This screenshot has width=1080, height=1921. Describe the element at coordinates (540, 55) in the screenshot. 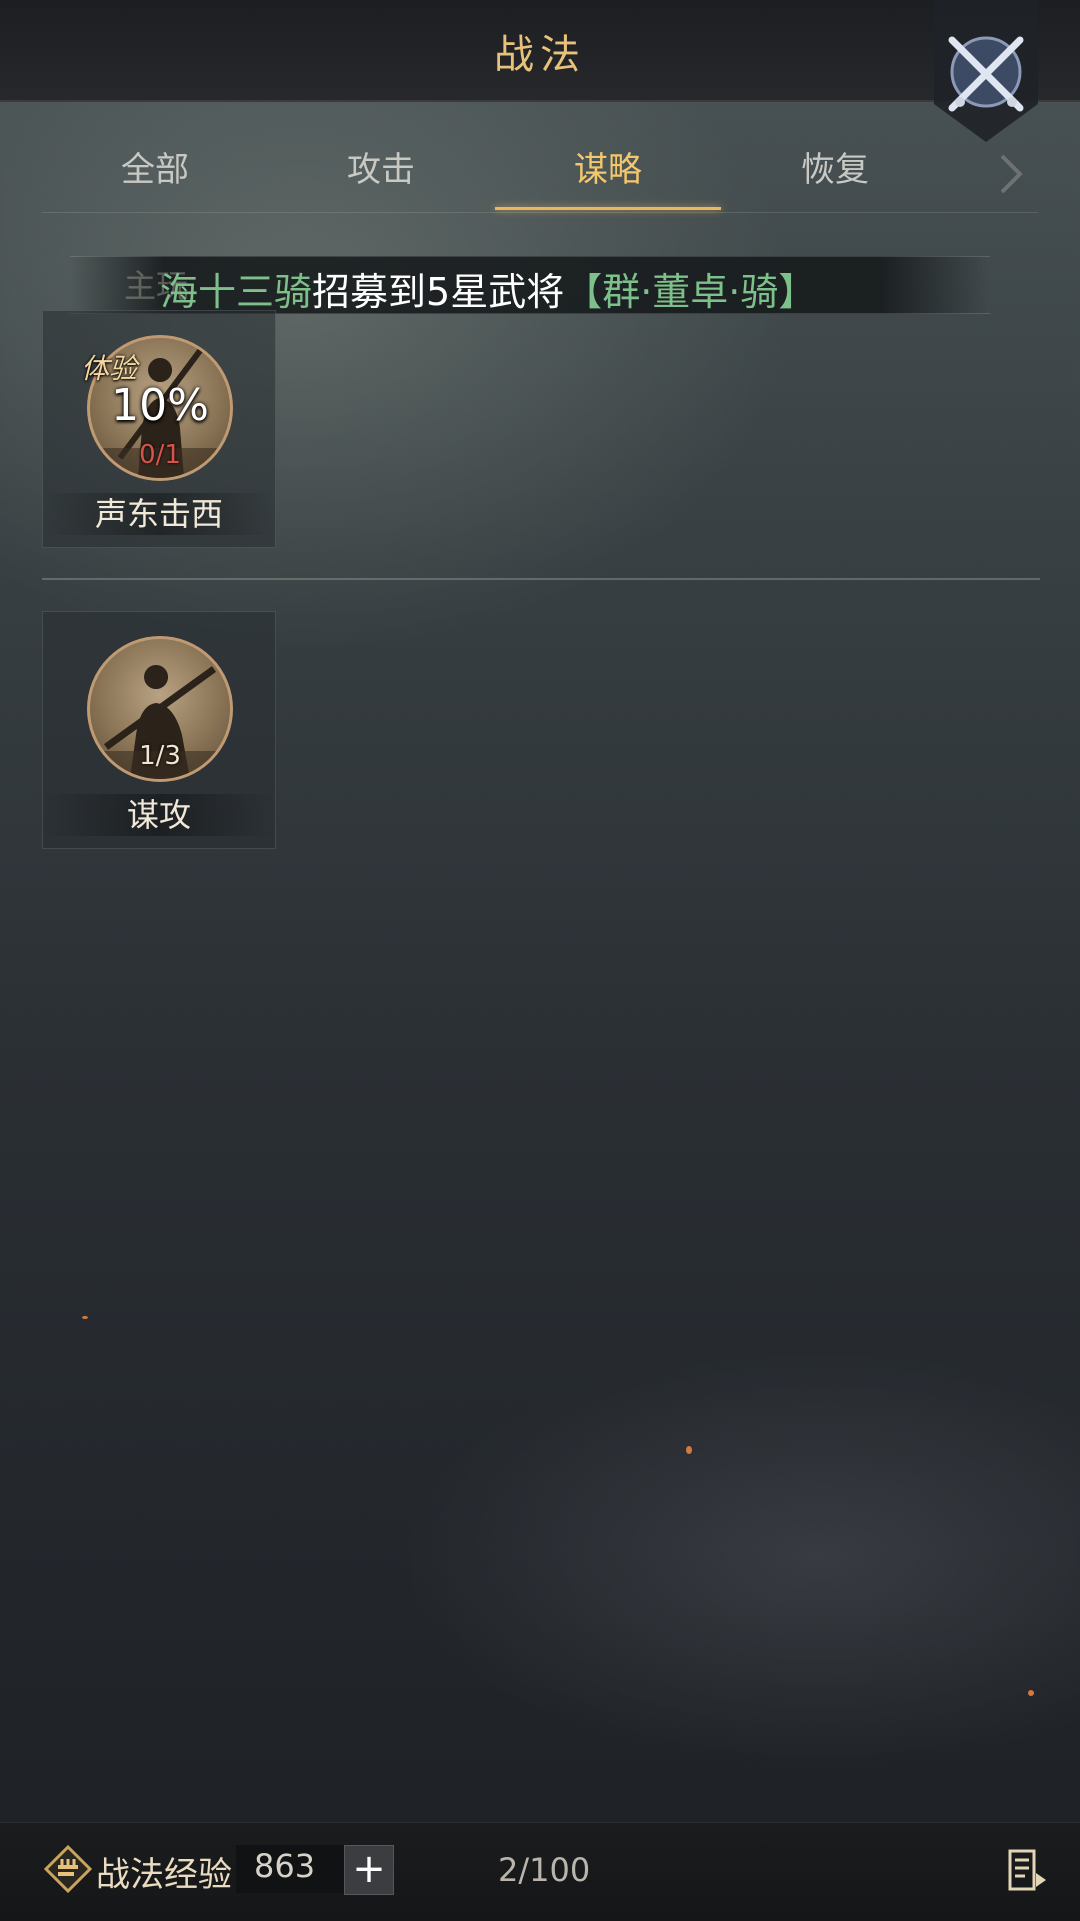

I see `page-title: 战法` at that location.